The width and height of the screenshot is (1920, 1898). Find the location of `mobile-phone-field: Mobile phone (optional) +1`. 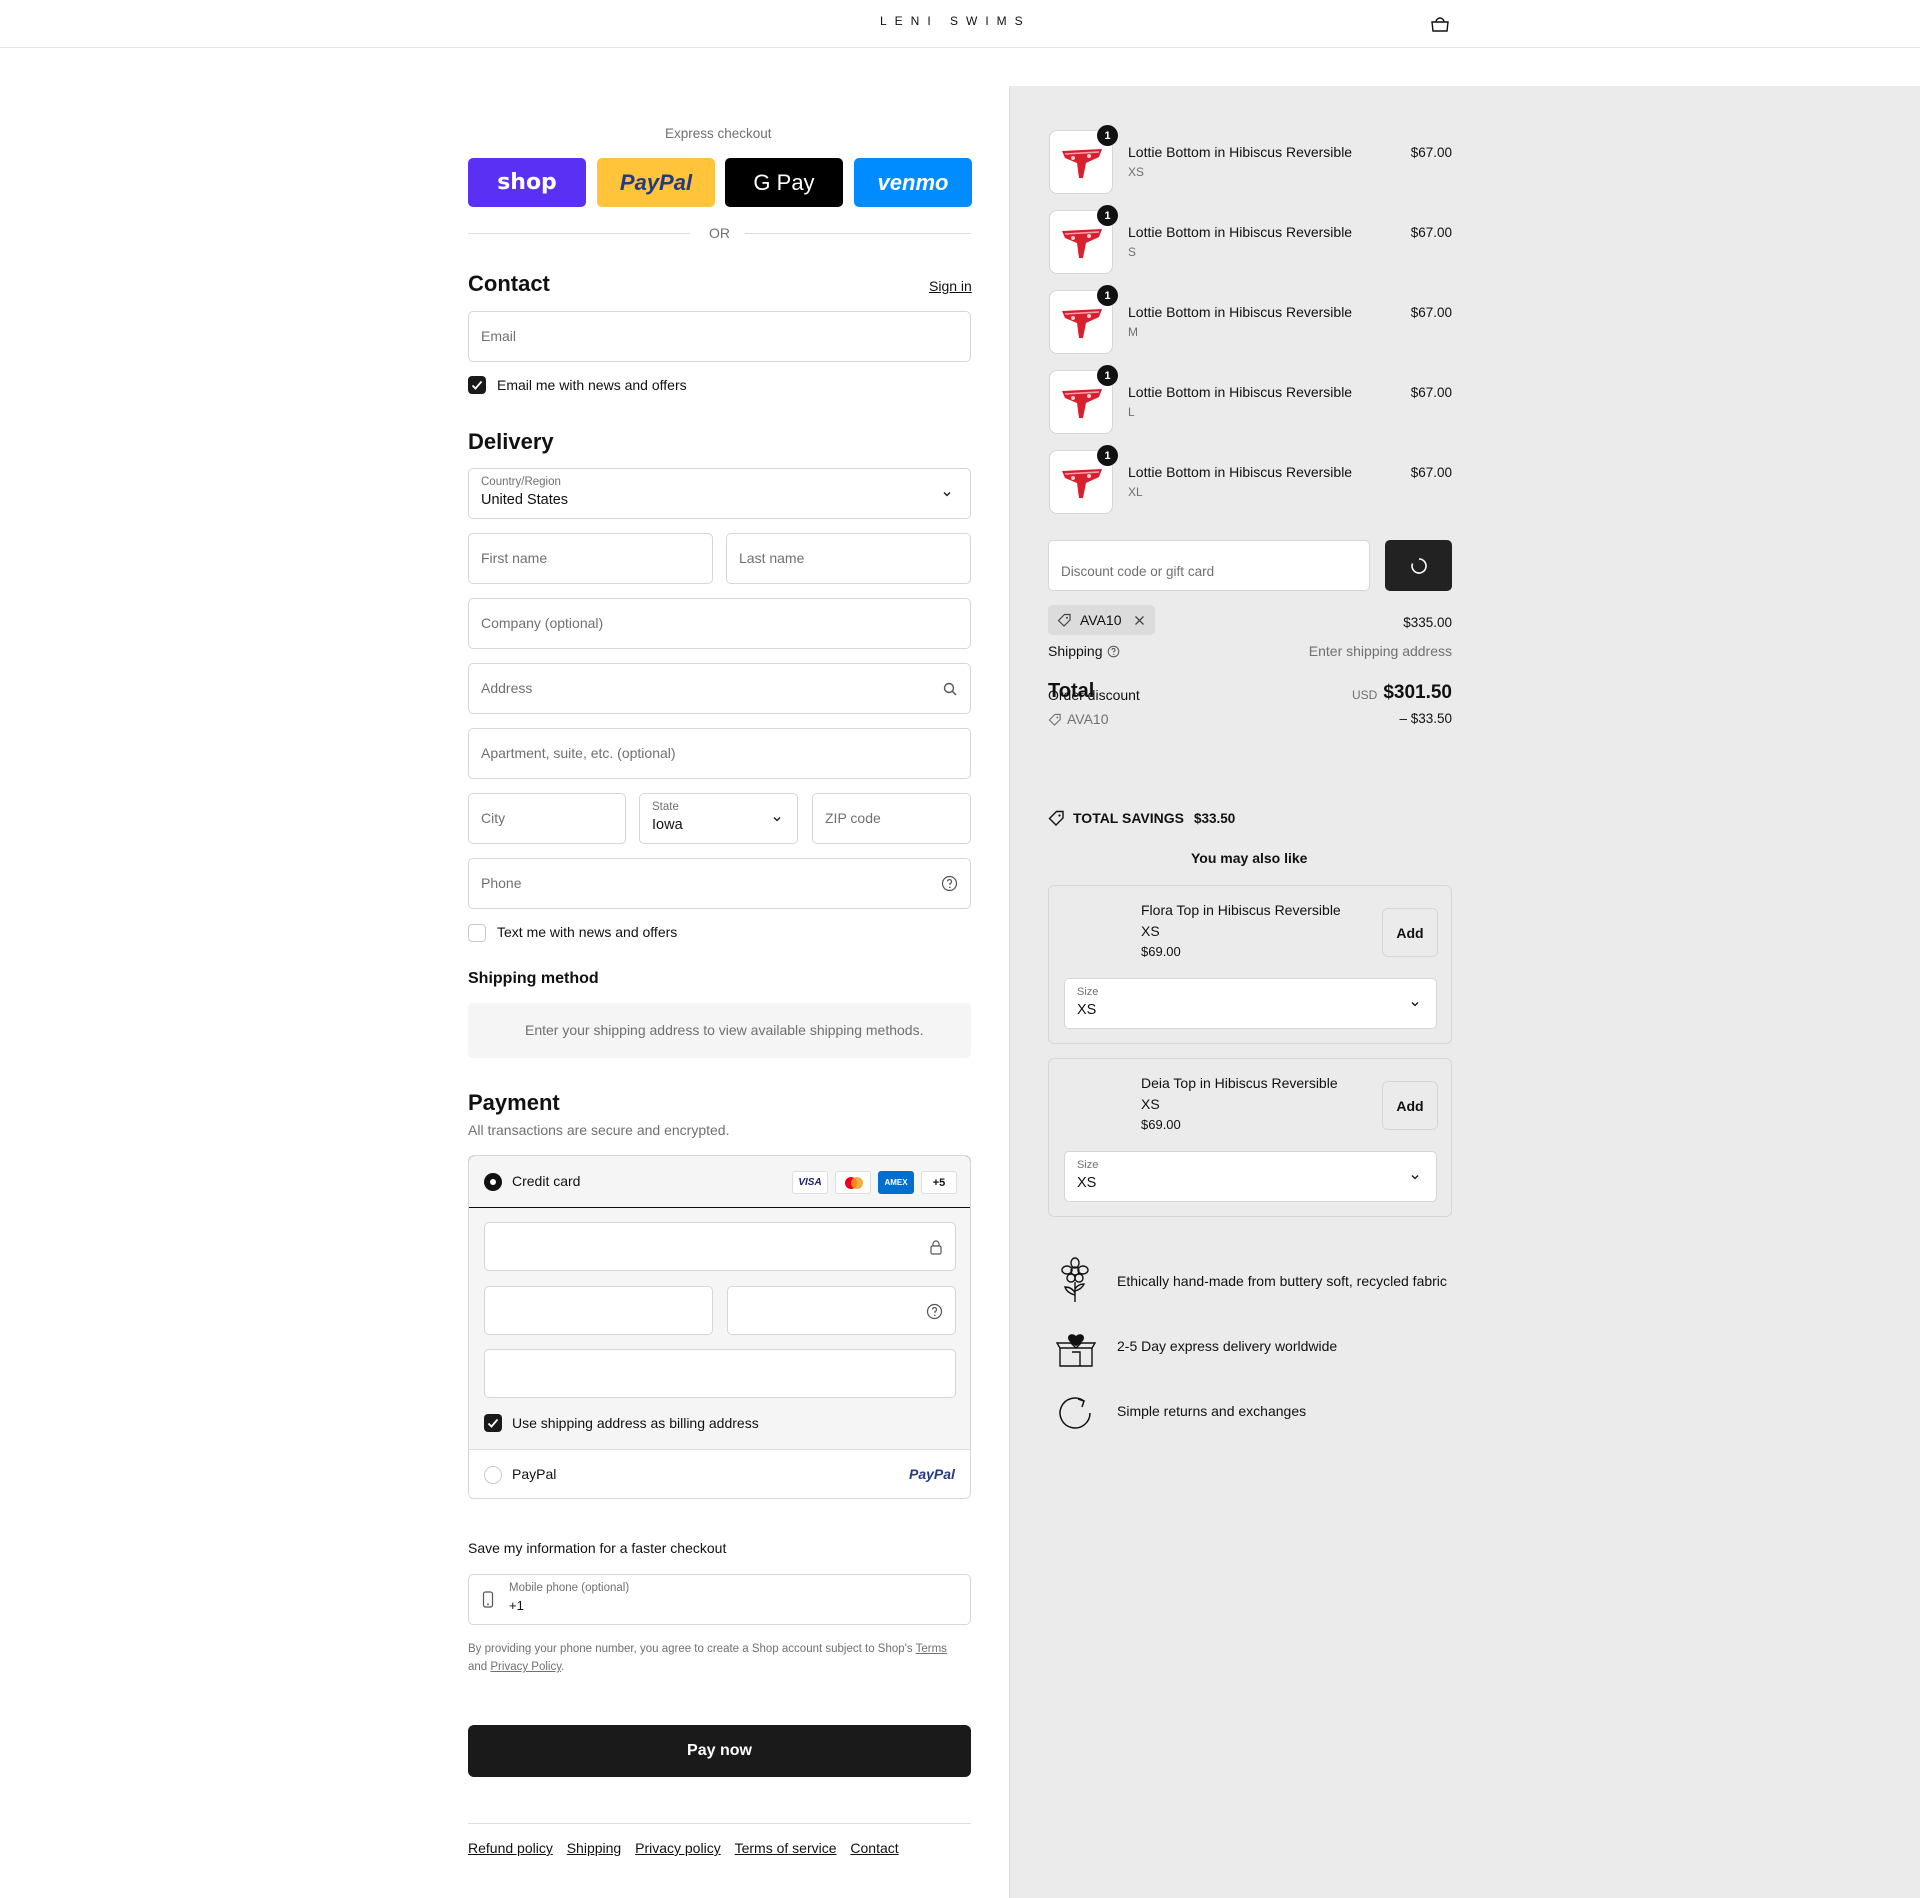

mobile-phone-field: Mobile phone (optional) +1 is located at coordinates (719, 1599).